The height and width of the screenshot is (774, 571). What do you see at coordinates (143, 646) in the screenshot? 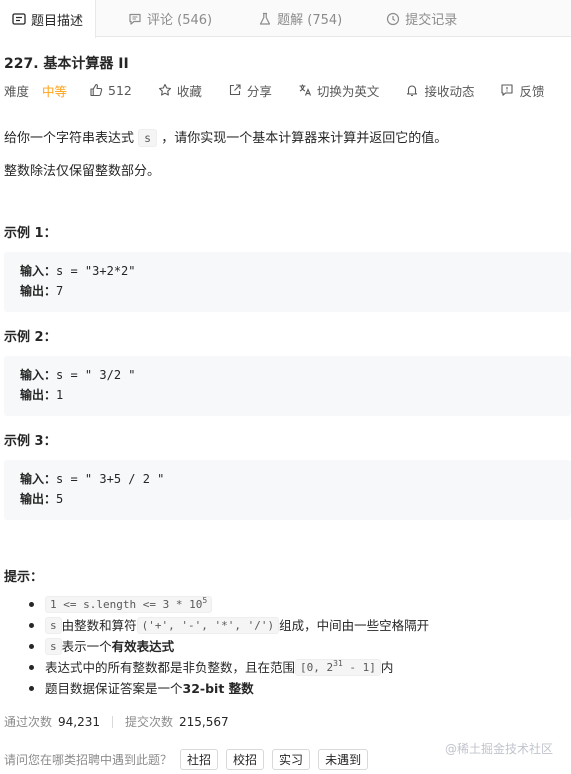
I see `hint-3-bold: 有效表达式` at bounding box center [143, 646].